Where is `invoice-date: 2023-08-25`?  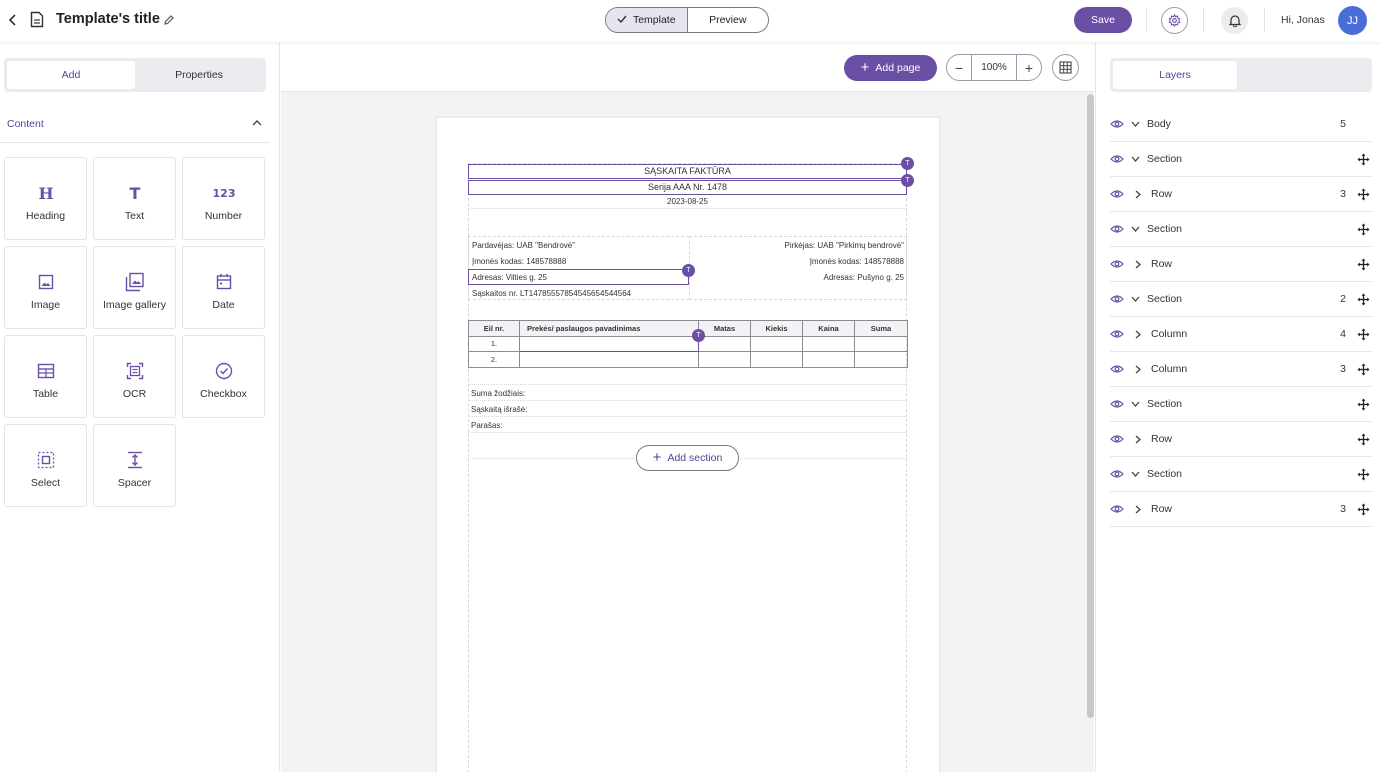 invoice-date: 2023-08-25 is located at coordinates (687, 201).